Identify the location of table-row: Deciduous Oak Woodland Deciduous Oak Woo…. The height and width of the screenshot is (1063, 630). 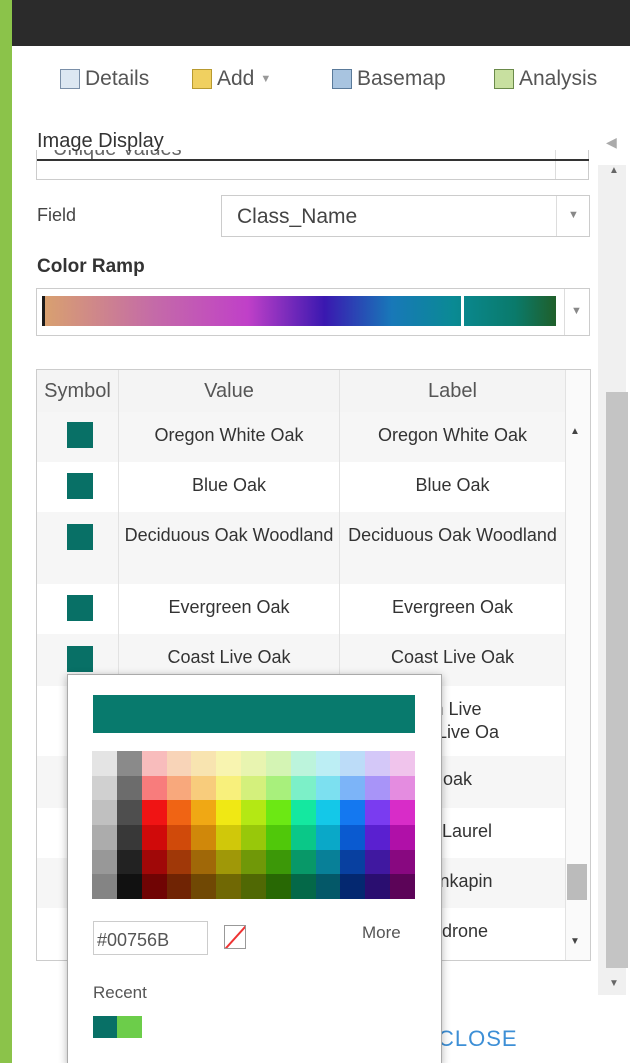
(301, 548).